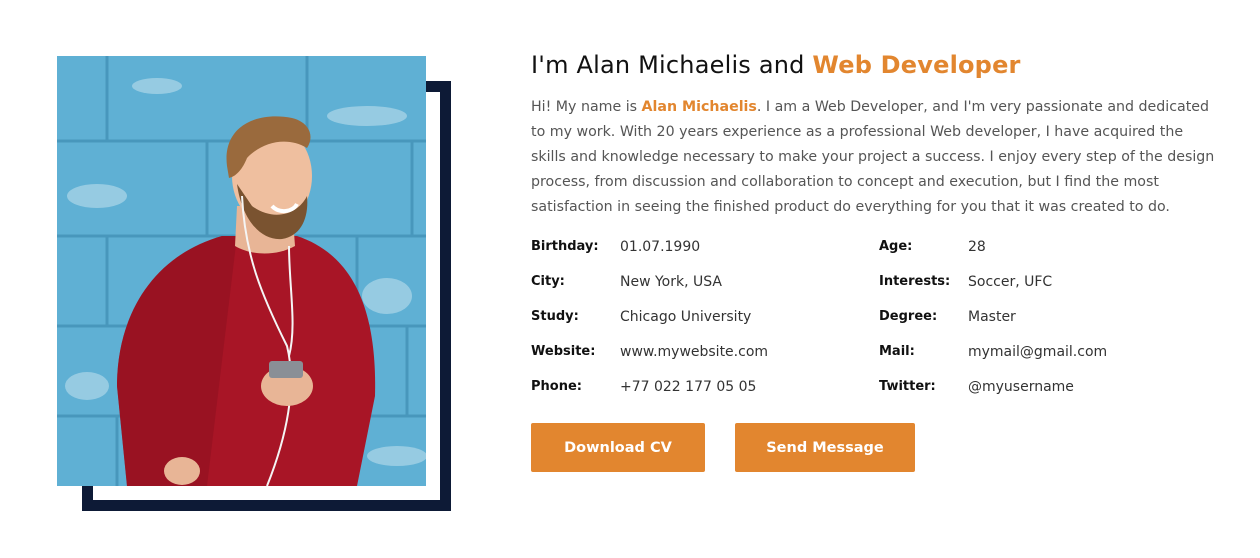 The image size is (1260, 558). Describe the element at coordinates (555, 316) in the screenshot. I see `info-label: Study:` at that location.